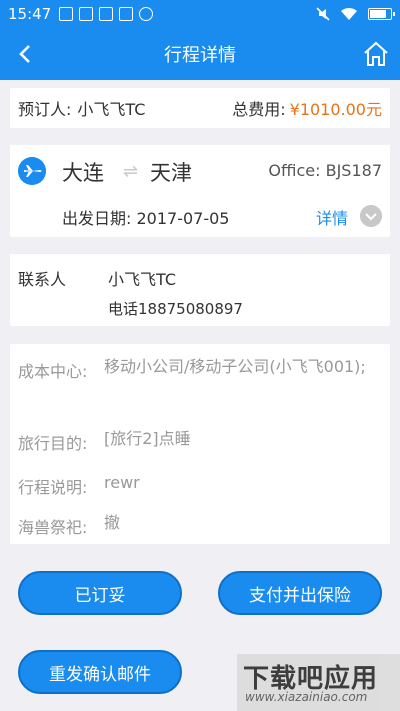  Describe the element at coordinates (323, 14) in the screenshot. I see `mute-icon` at that location.